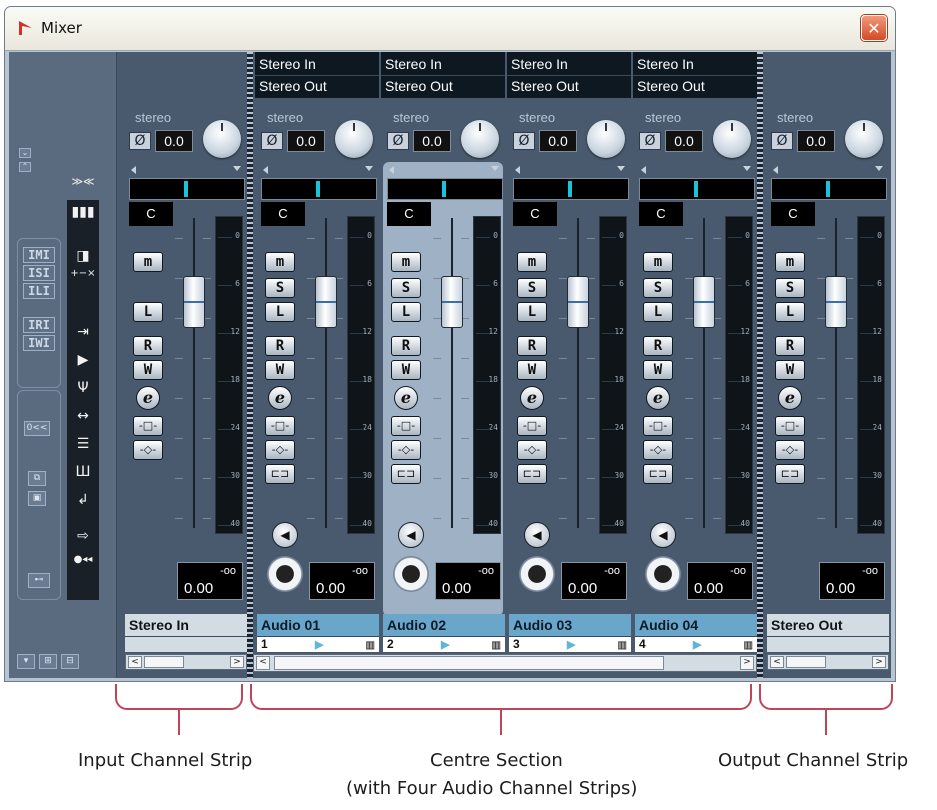 The width and height of the screenshot is (937, 810). Describe the element at coordinates (37, 428) in the screenshot. I see `reset-button: 0<<` at that location.